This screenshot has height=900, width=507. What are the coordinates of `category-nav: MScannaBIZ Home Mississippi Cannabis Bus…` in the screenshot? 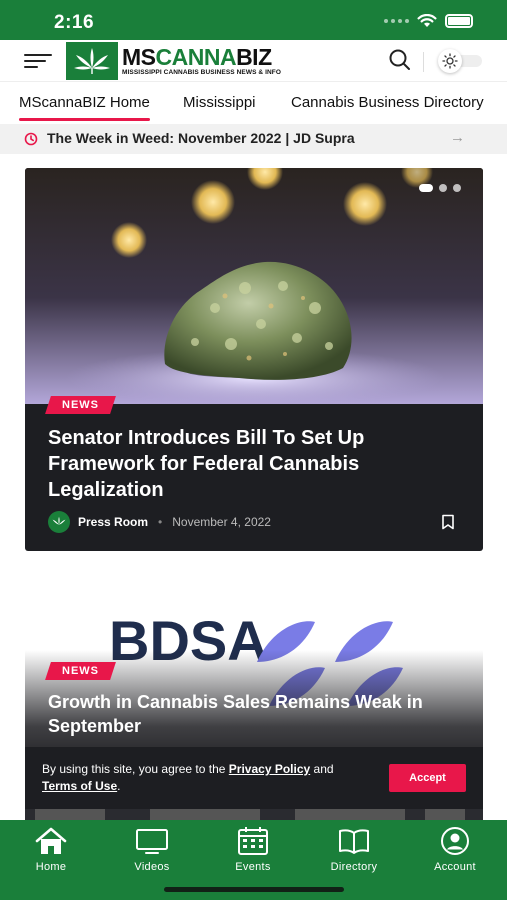 It's located at (253, 103).